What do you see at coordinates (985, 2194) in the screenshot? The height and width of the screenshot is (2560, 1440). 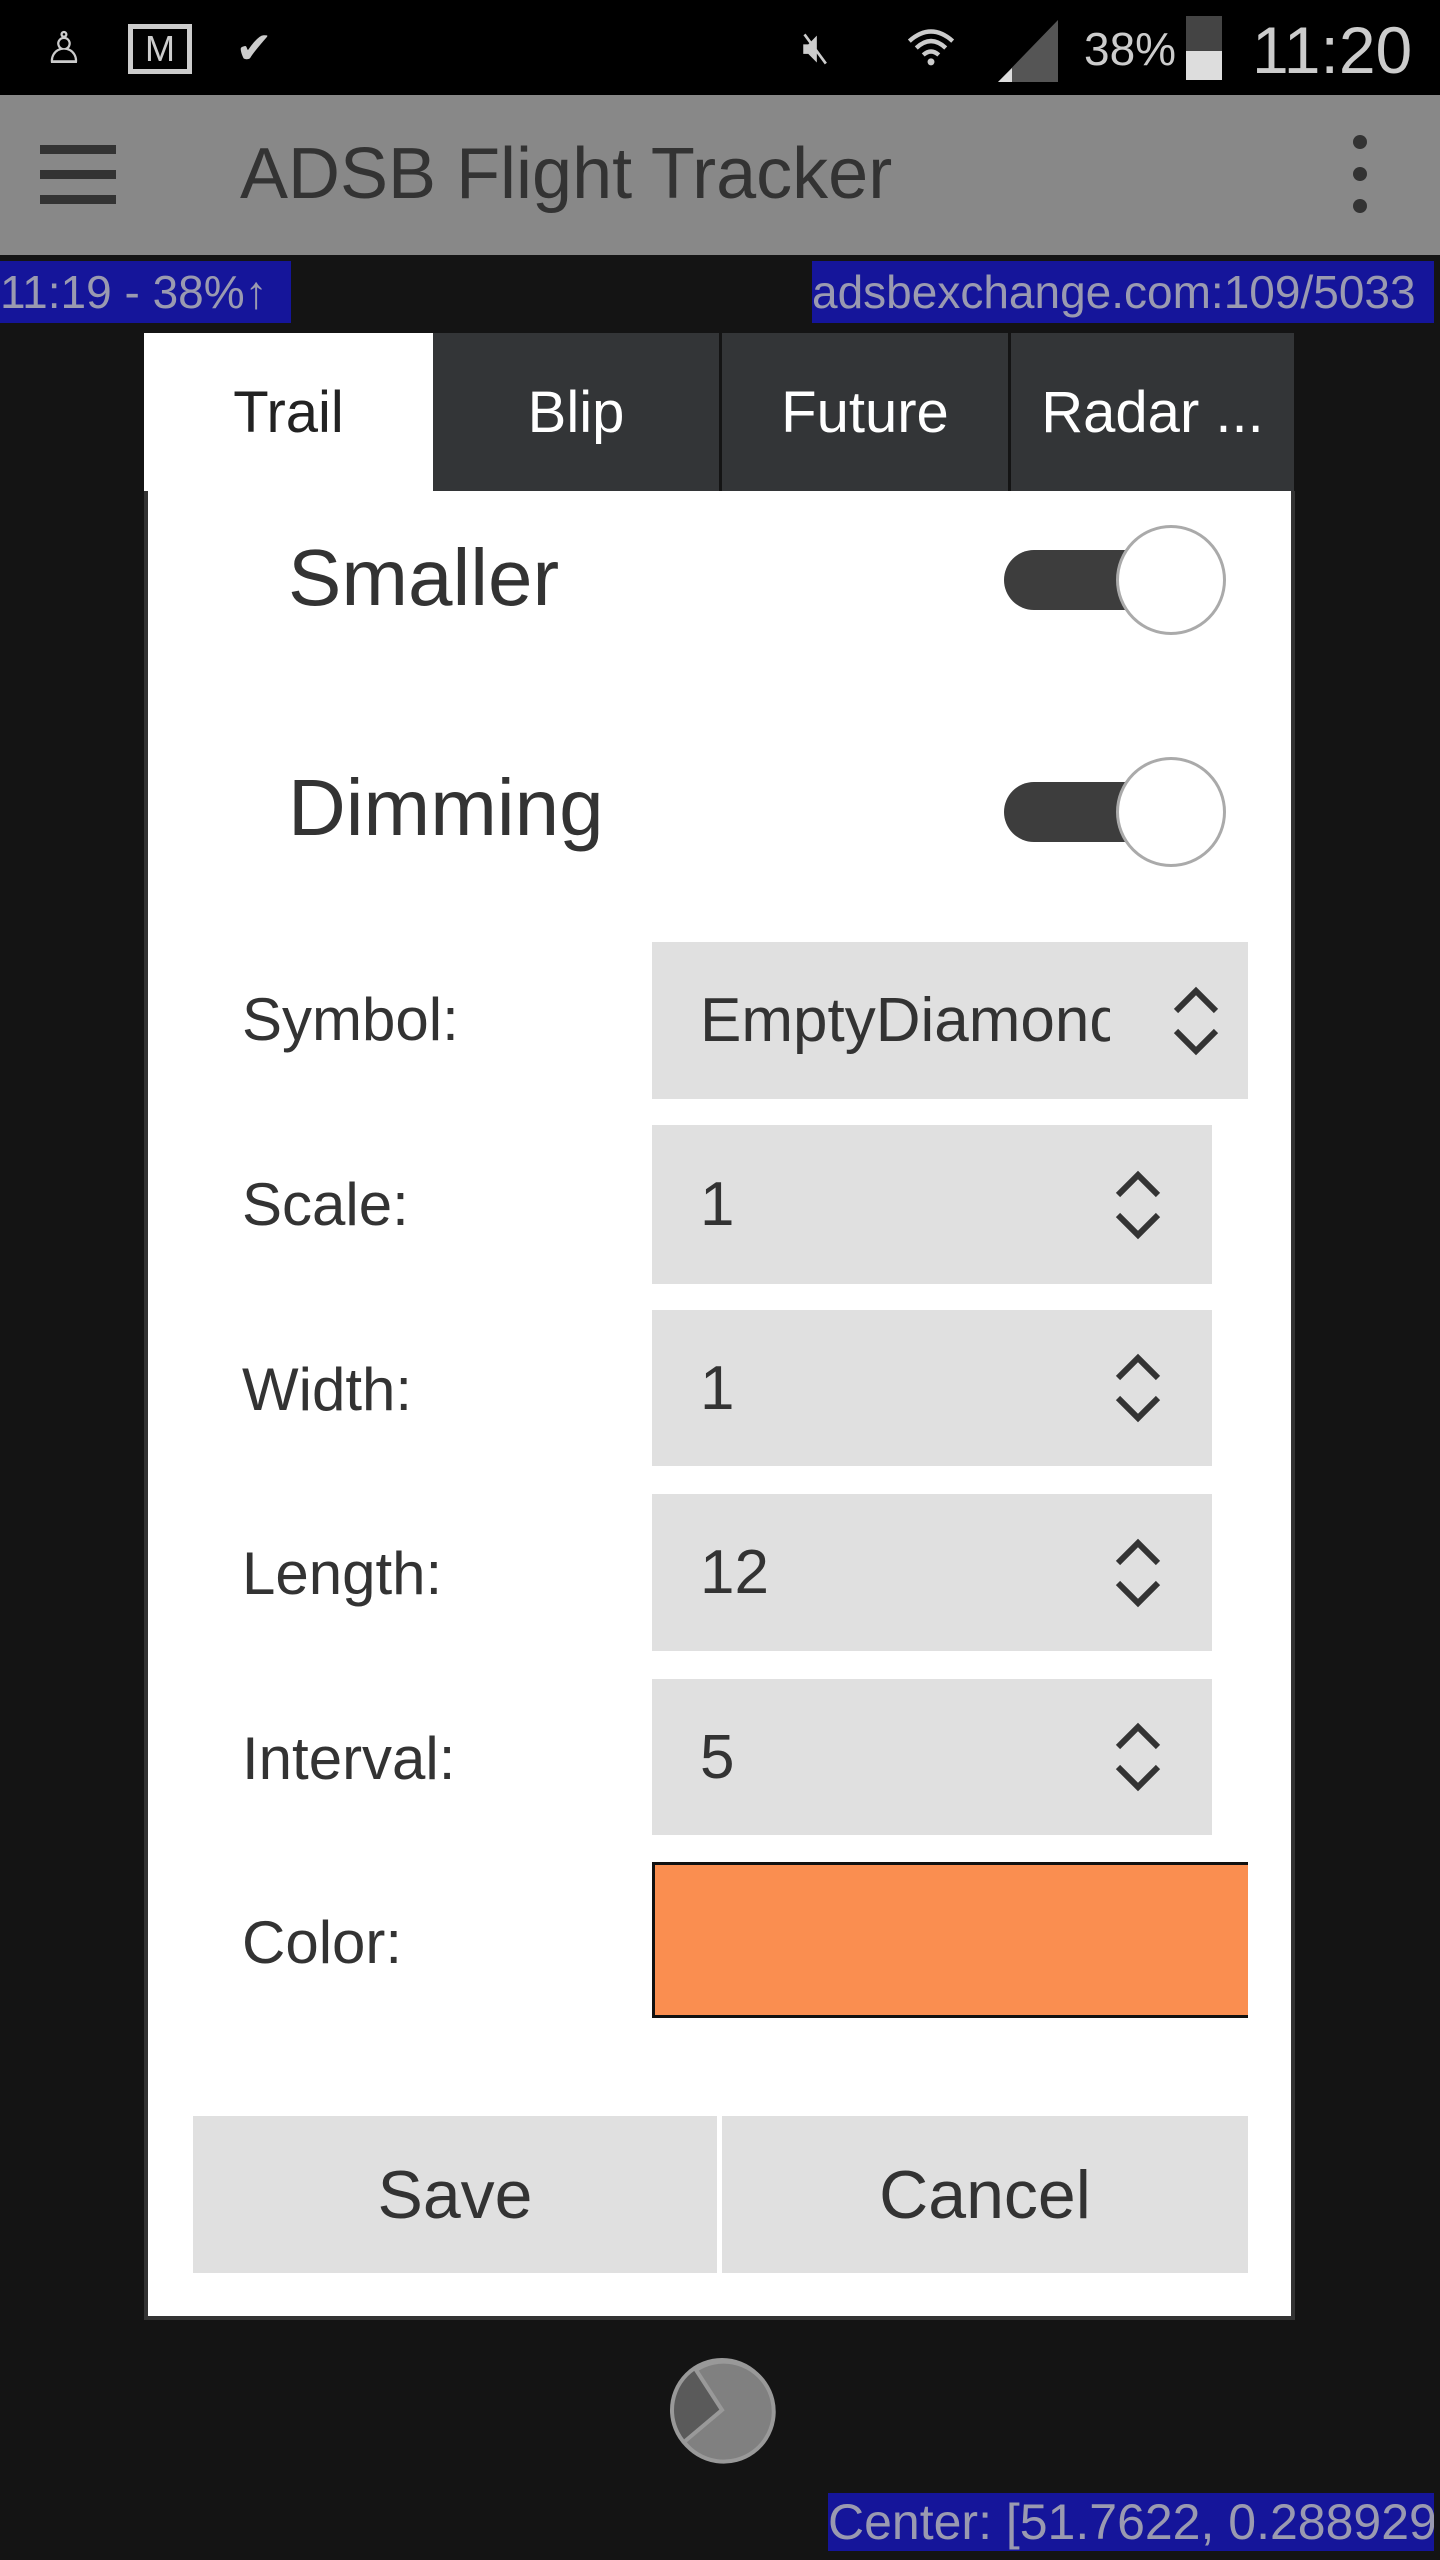 I see `cancel-button: Cancel` at bounding box center [985, 2194].